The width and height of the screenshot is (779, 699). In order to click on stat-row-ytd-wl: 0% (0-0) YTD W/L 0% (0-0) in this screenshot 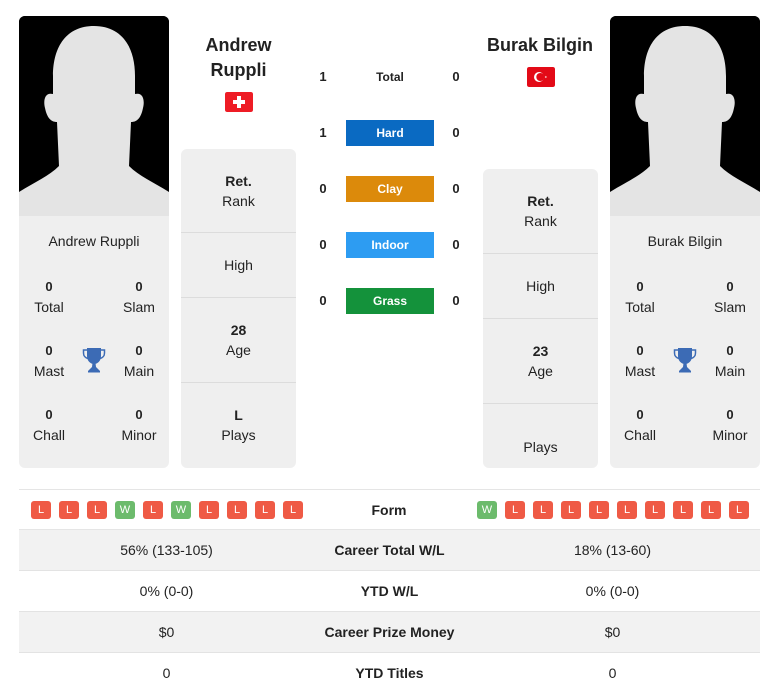, I will do `click(389, 591)`.